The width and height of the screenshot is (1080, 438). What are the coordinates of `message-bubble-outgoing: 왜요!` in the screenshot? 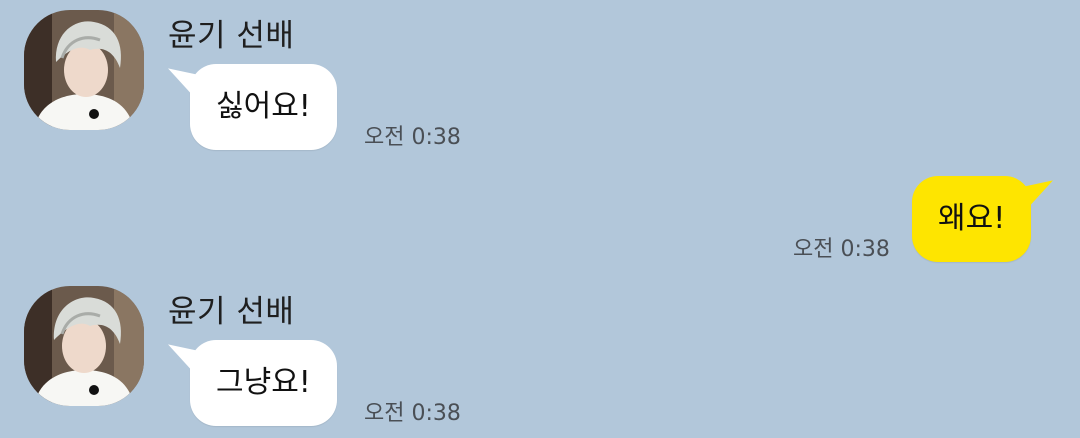 It's located at (972, 219).